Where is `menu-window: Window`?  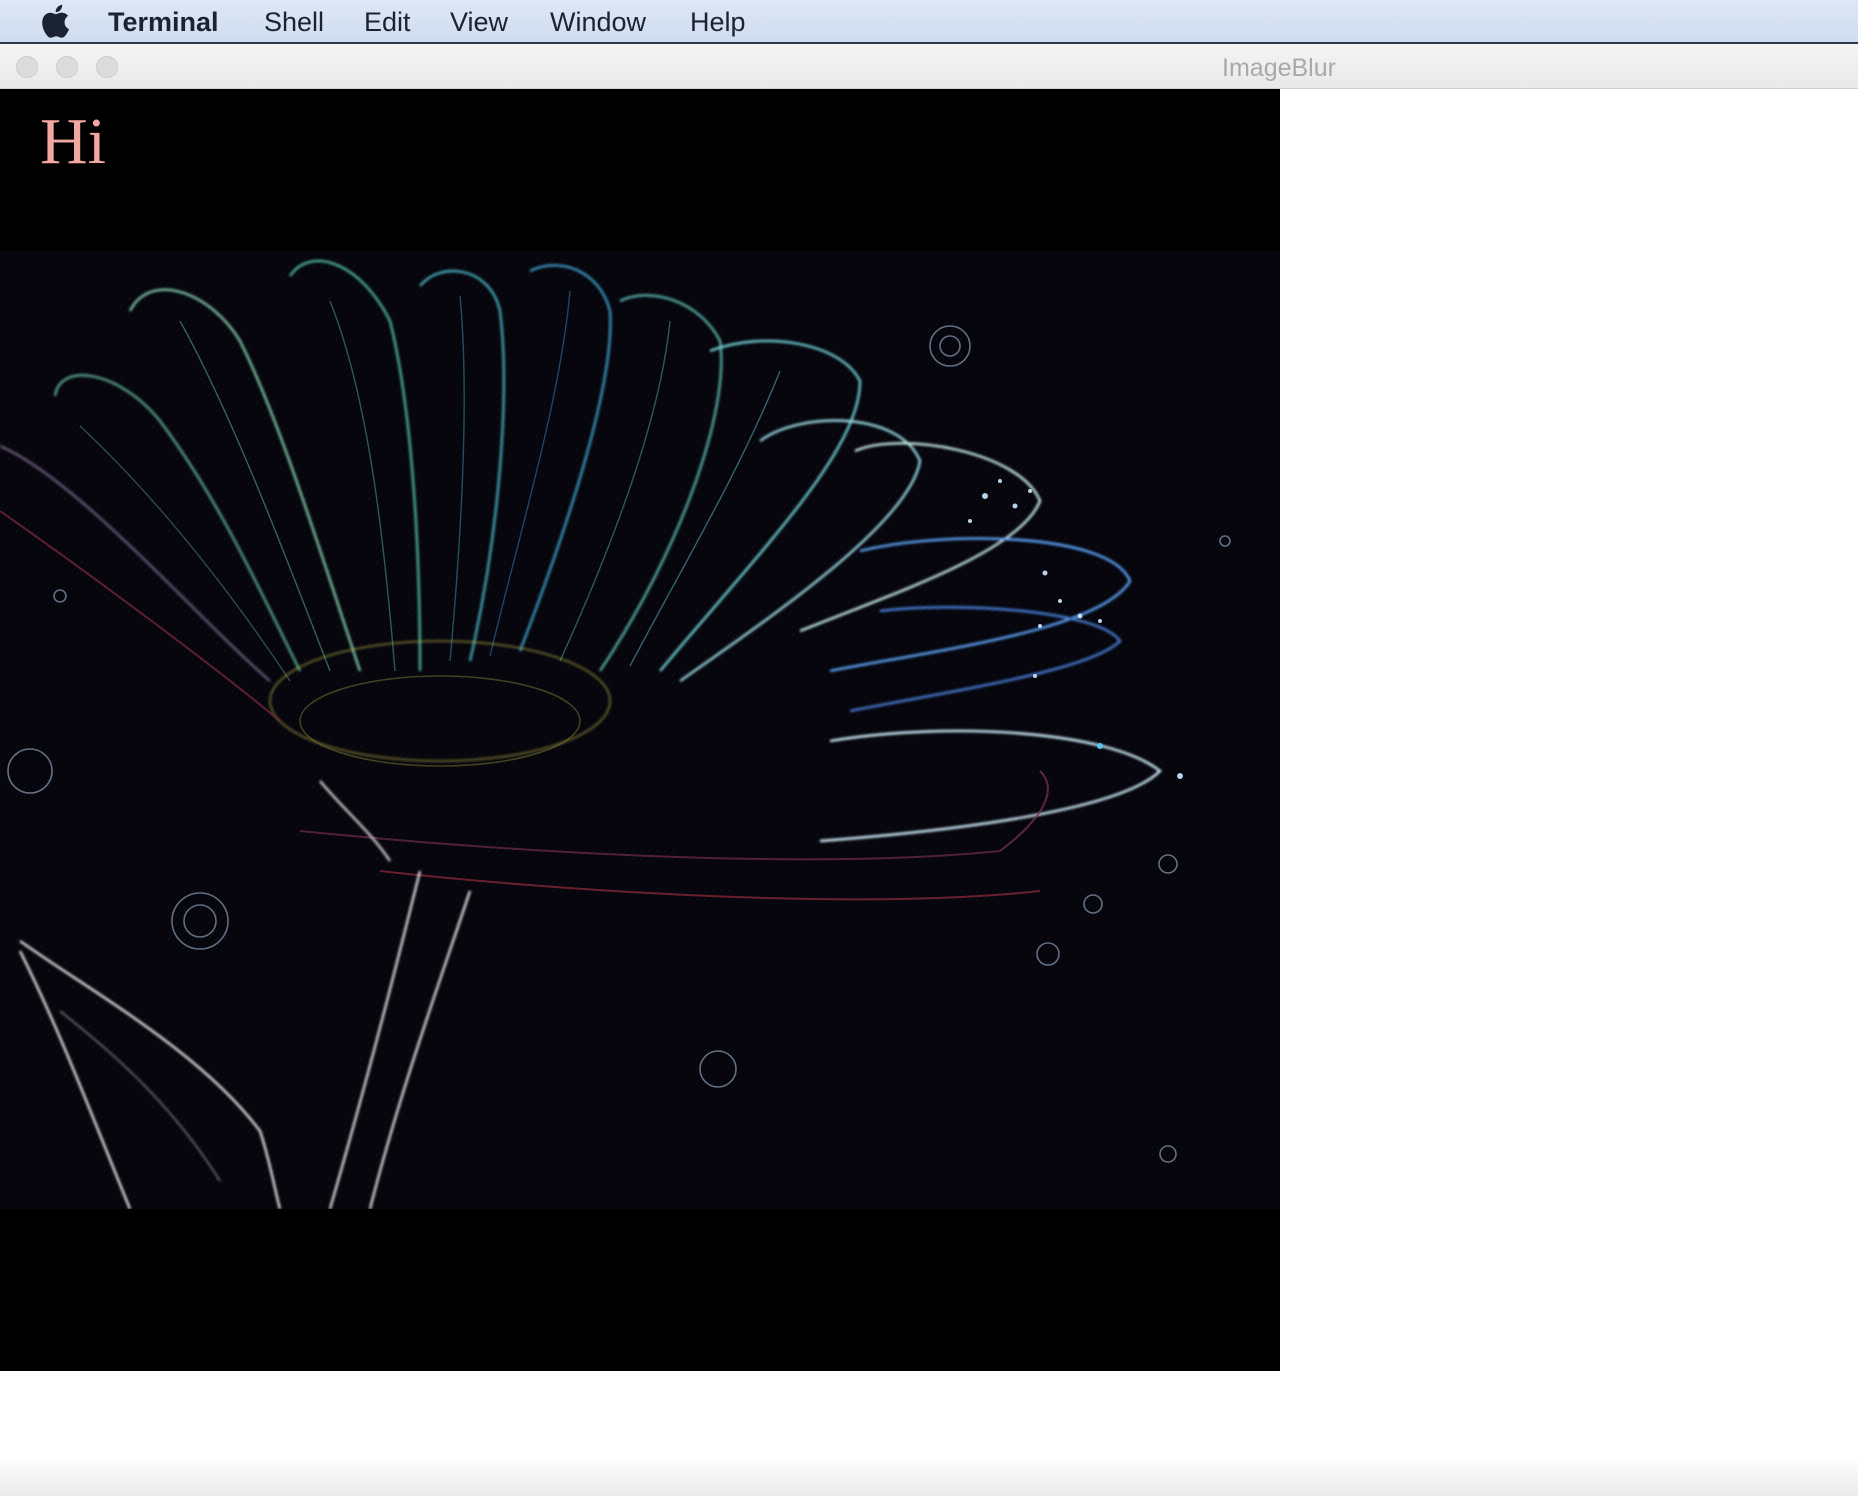
menu-window: Window is located at coordinates (598, 22).